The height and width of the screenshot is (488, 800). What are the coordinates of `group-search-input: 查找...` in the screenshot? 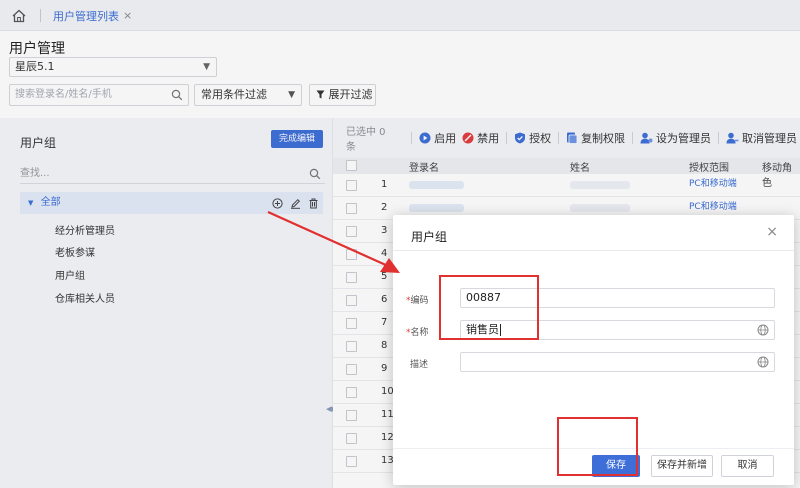 It's located at (172, 174).